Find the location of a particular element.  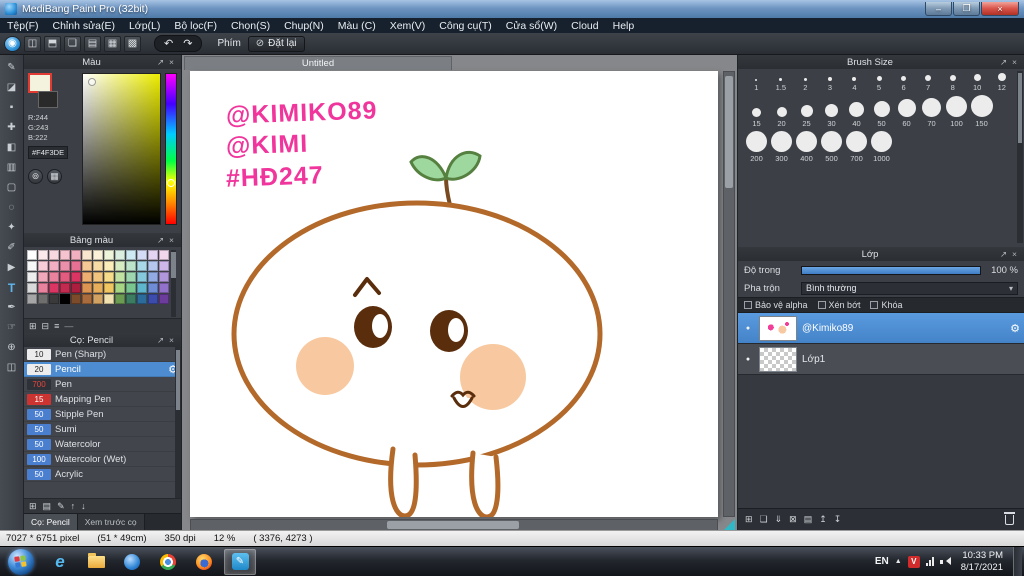

menu-item-color: Màu (C) is located at coordinates (357, 26).